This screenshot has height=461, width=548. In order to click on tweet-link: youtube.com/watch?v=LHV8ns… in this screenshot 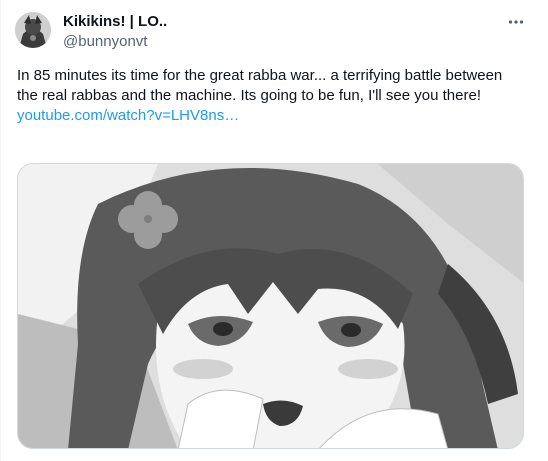, I will do `click(269, 116)`.